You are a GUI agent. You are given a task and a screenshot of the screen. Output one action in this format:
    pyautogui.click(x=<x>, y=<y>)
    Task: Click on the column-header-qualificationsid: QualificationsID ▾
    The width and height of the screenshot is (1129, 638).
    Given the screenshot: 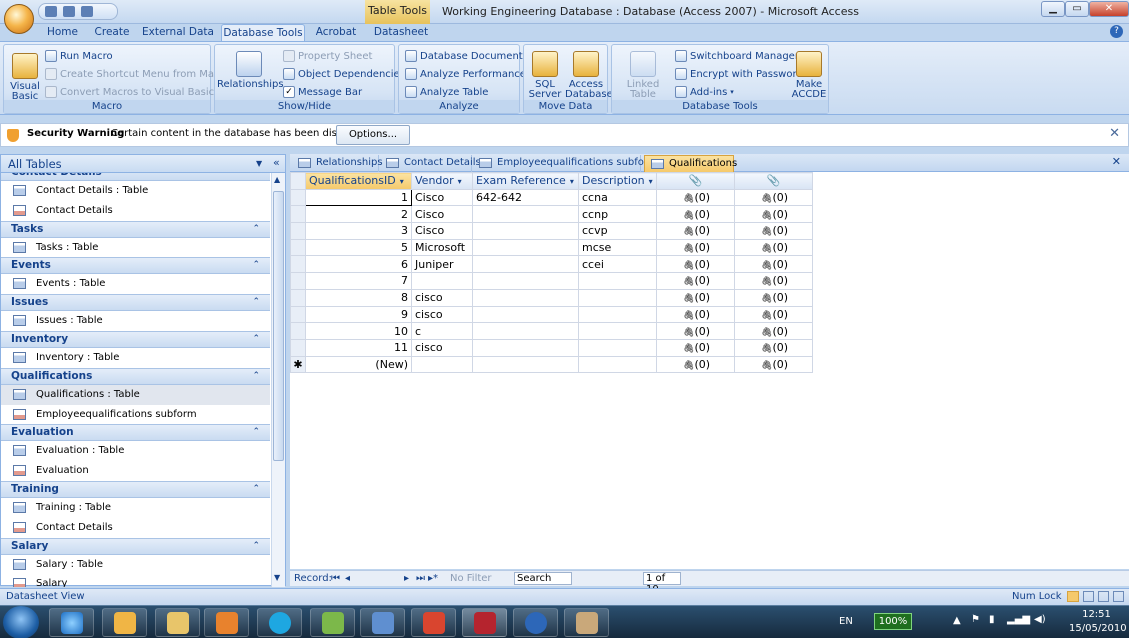 What is the action you would take?
    pyautogui.click(x=358, y=181)
    